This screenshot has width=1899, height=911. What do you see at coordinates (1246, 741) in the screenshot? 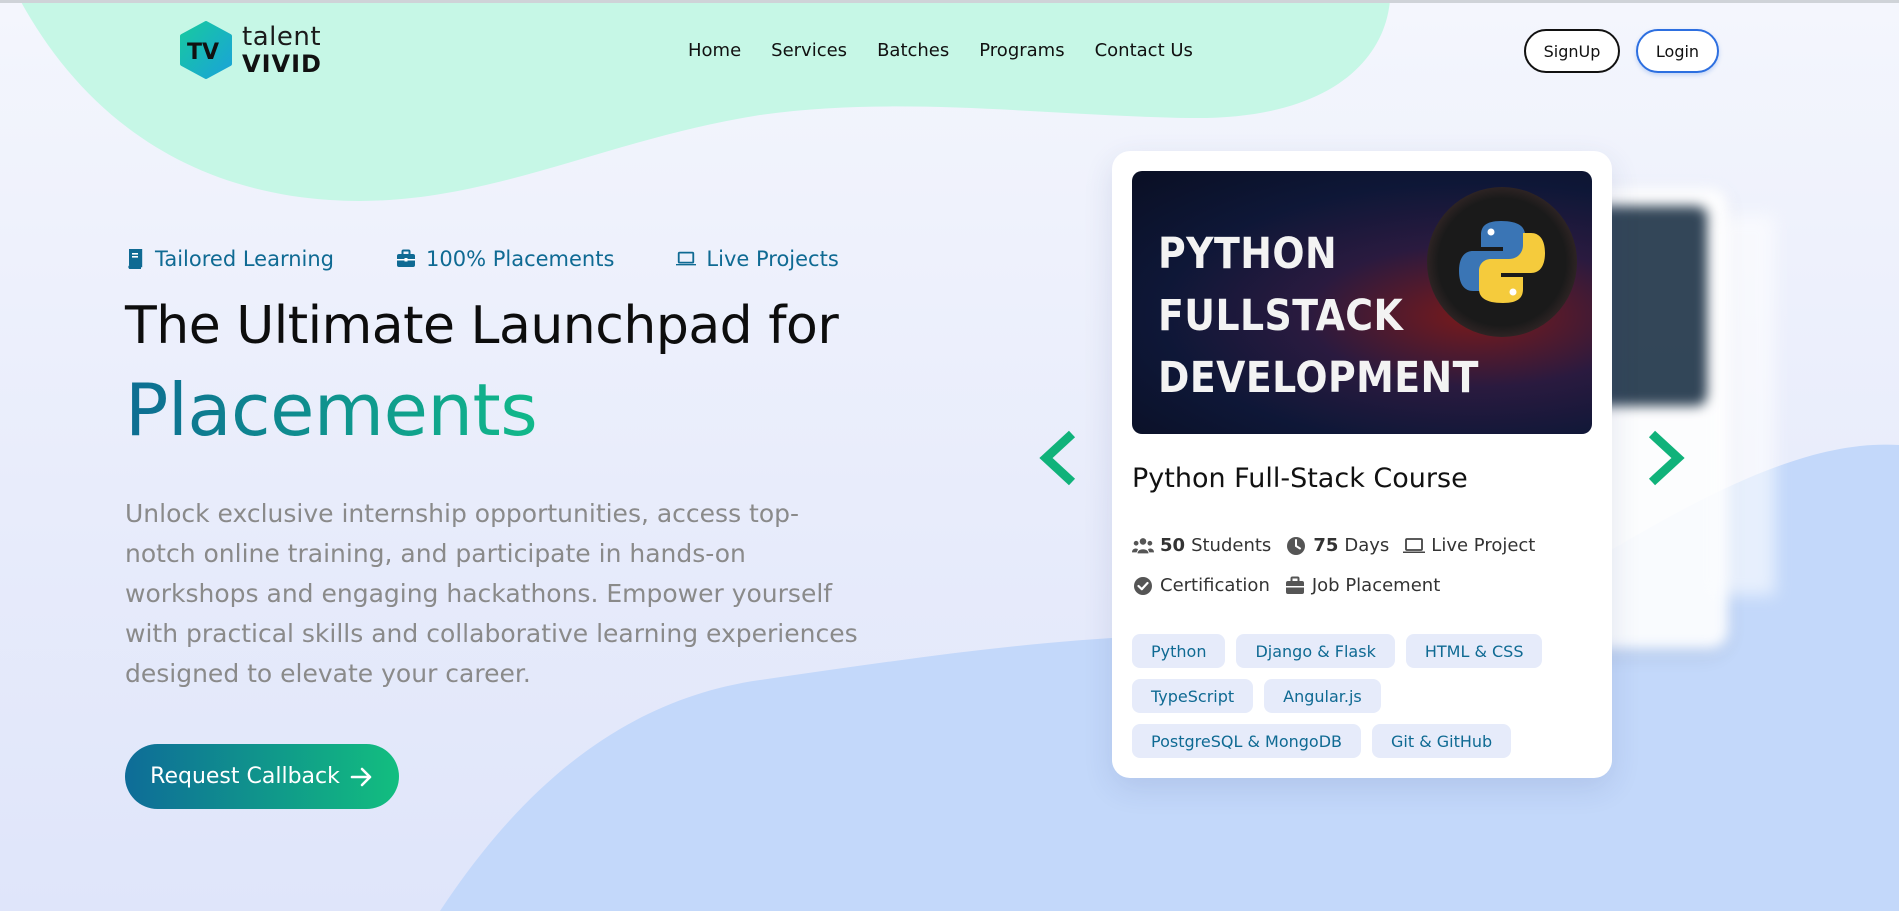
I see `skill-tag: PostgreSQL & MongoDB` at bounding box center [1246, 741].